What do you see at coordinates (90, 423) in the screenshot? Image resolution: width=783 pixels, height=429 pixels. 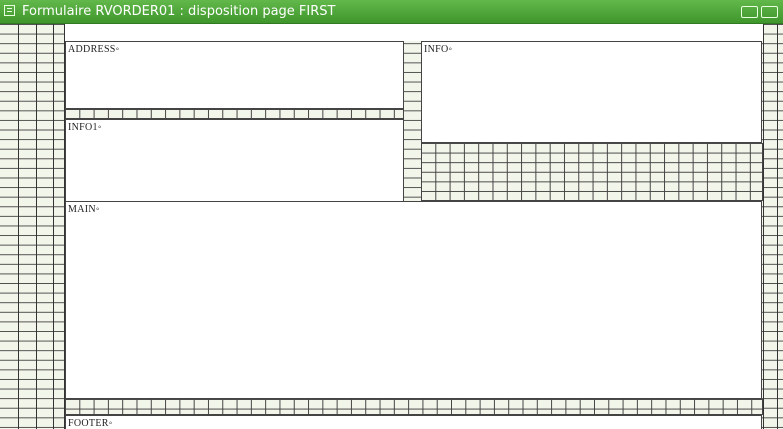 I see `footer-band-label: FOOTER◦` at bounding box center [90, 423].